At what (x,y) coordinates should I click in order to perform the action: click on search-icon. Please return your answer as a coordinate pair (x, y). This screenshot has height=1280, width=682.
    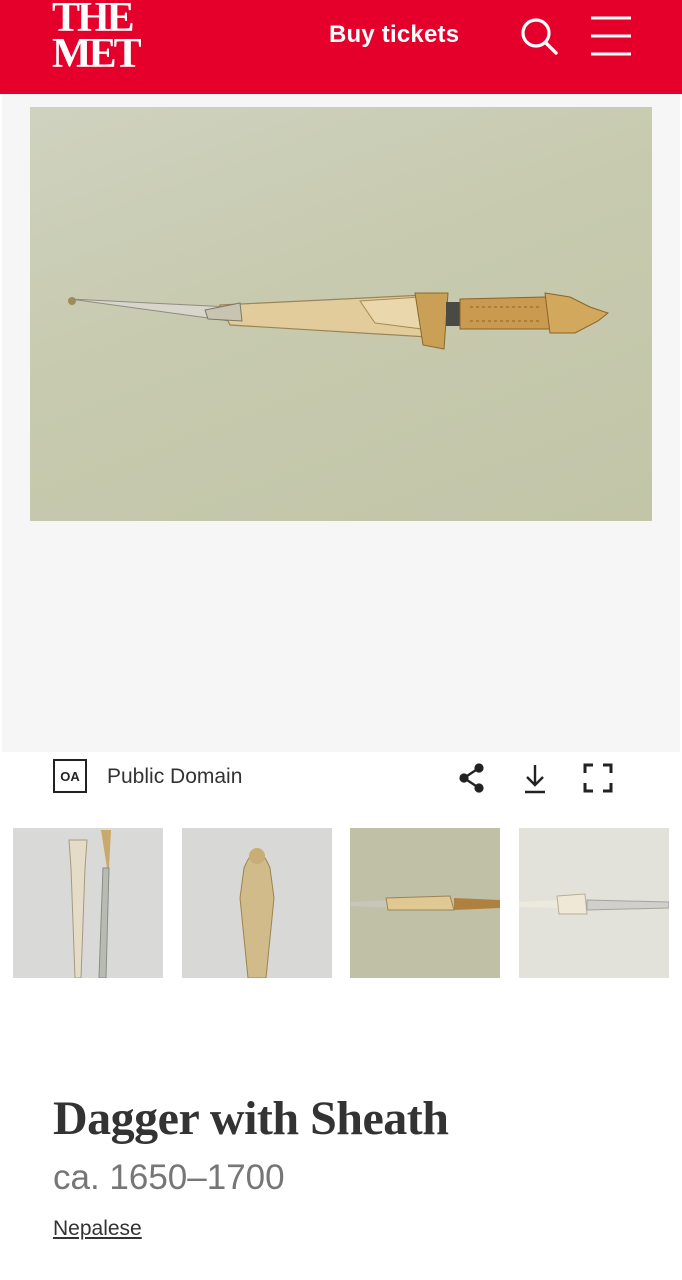
    Looking at the image, I should click on (539, 36).